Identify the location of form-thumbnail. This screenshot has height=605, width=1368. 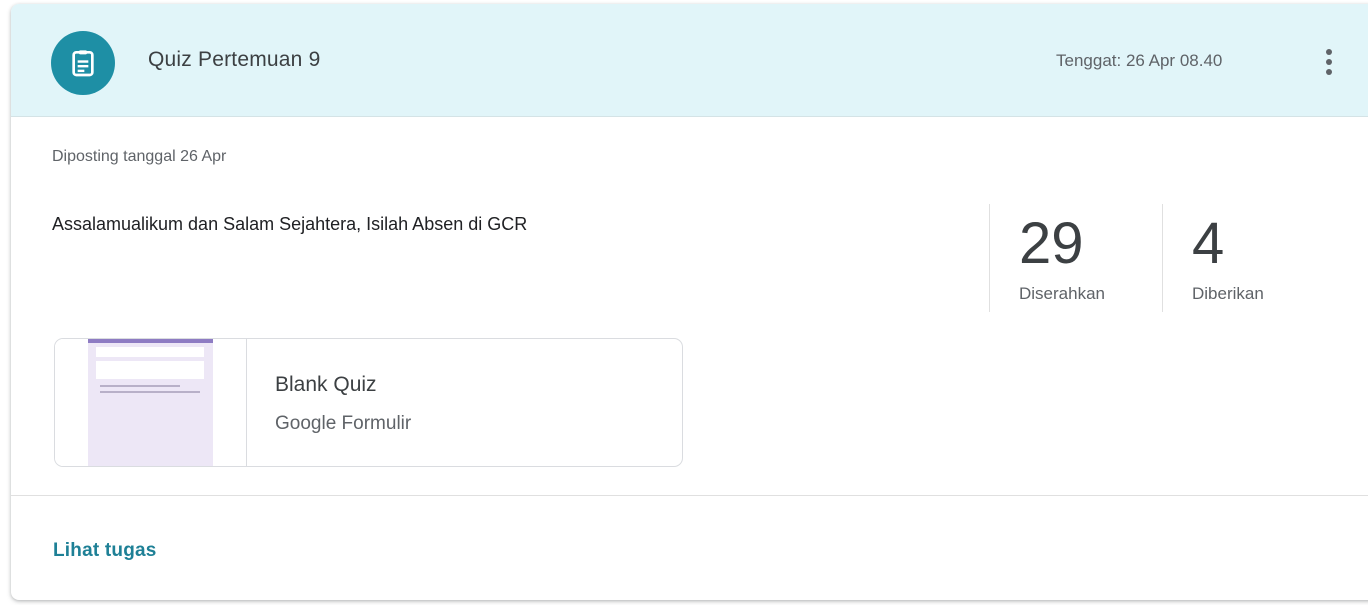
(151, 402).